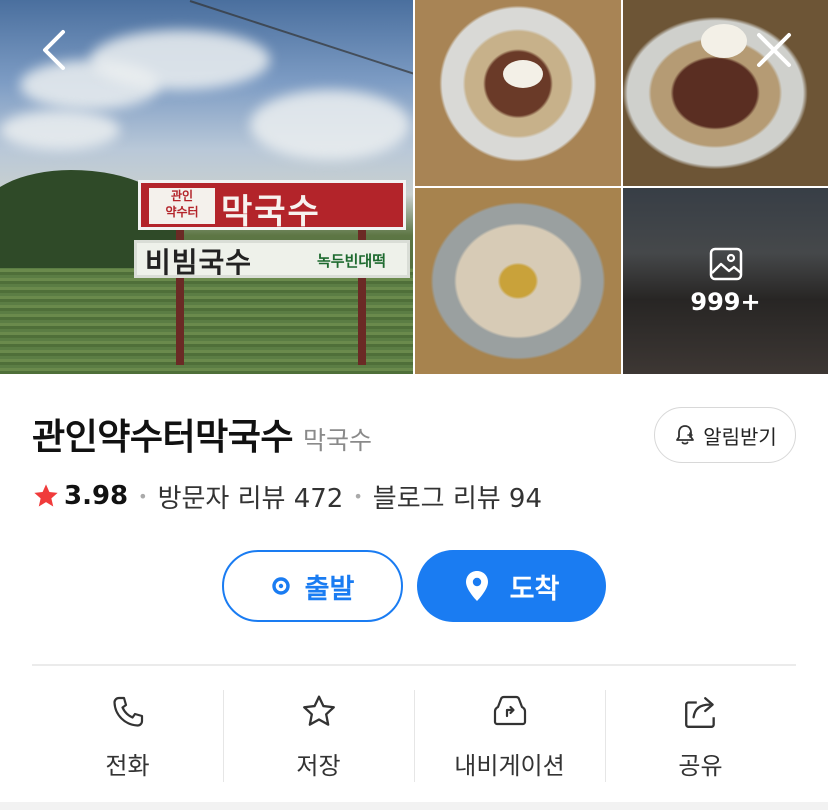  I want to click on image-icon, so click(725, 264).